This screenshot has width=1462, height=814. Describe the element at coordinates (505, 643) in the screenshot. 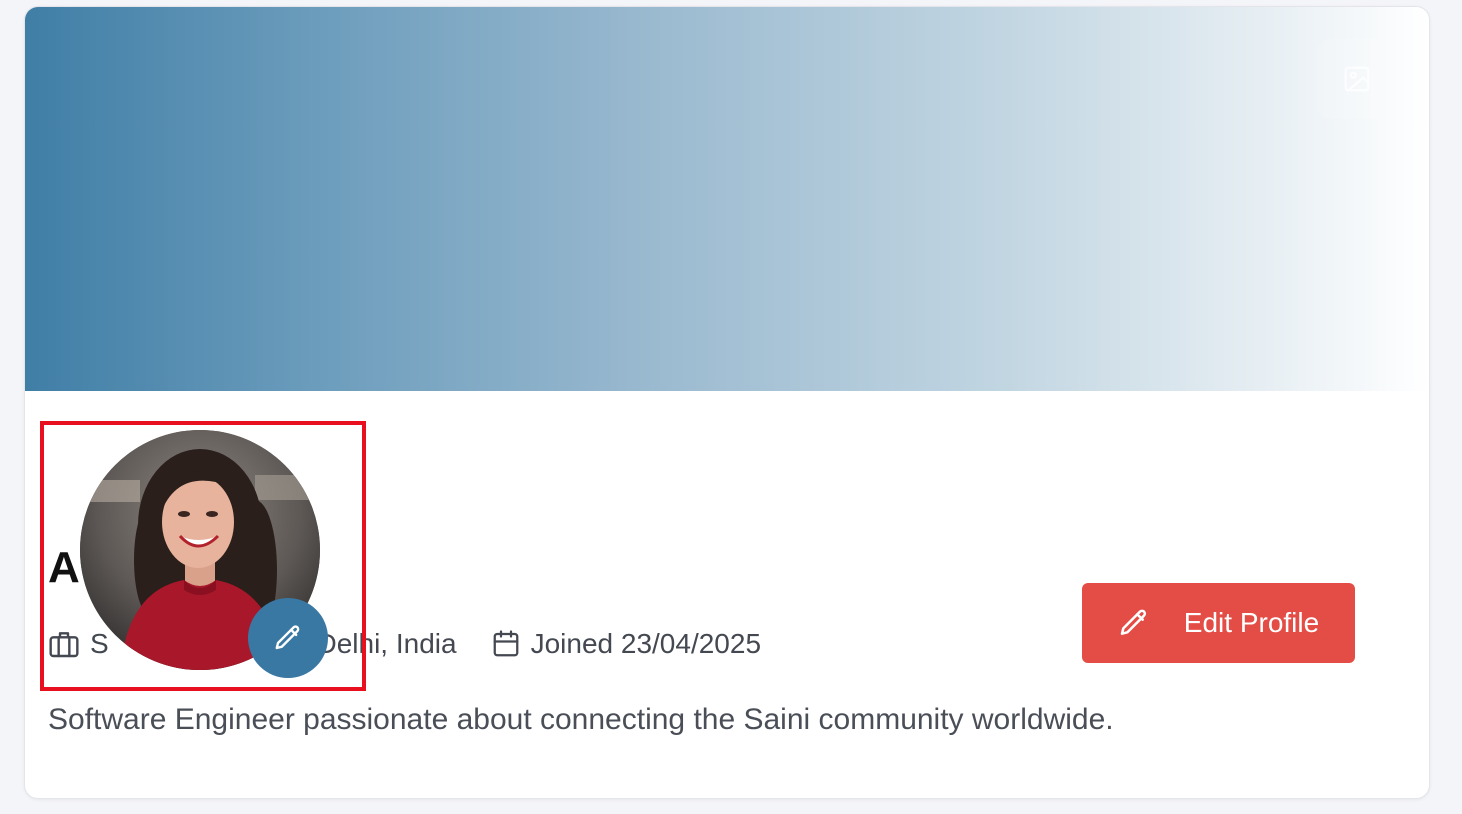

I see `calendar-icon` at that location.